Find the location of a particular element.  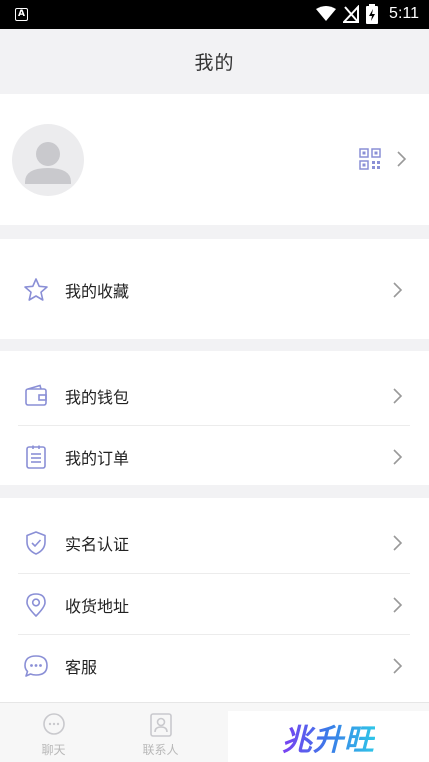

tab-contacts-label: 联系人 is located at coordinates (160, 750).